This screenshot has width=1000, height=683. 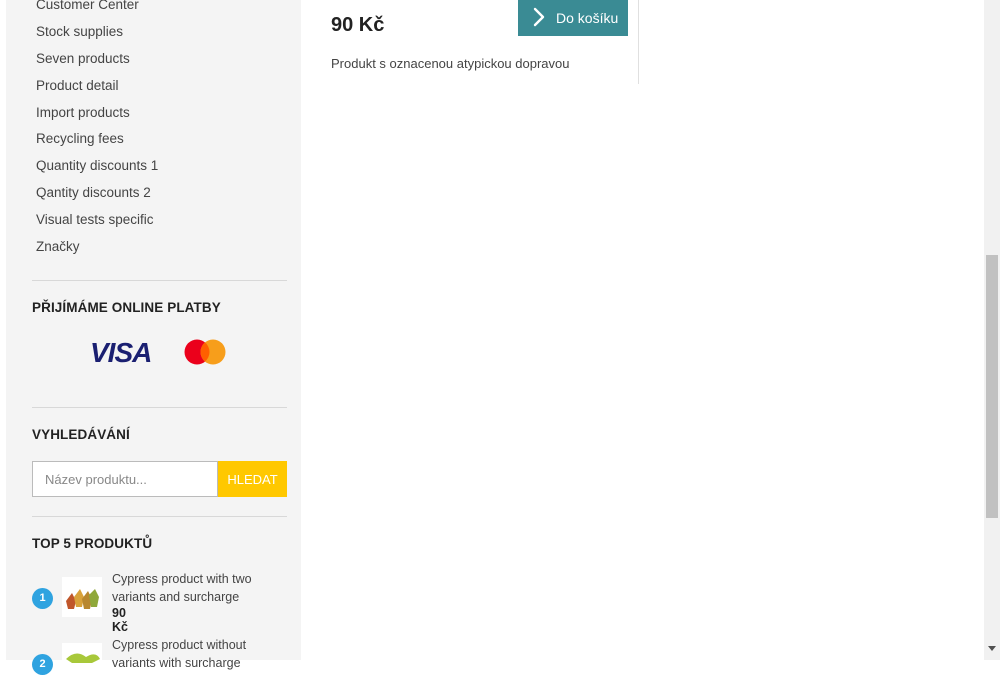 I want to click on top-products-title: TOP 5 PRODUKTŮ, so click(x=92, y=543).